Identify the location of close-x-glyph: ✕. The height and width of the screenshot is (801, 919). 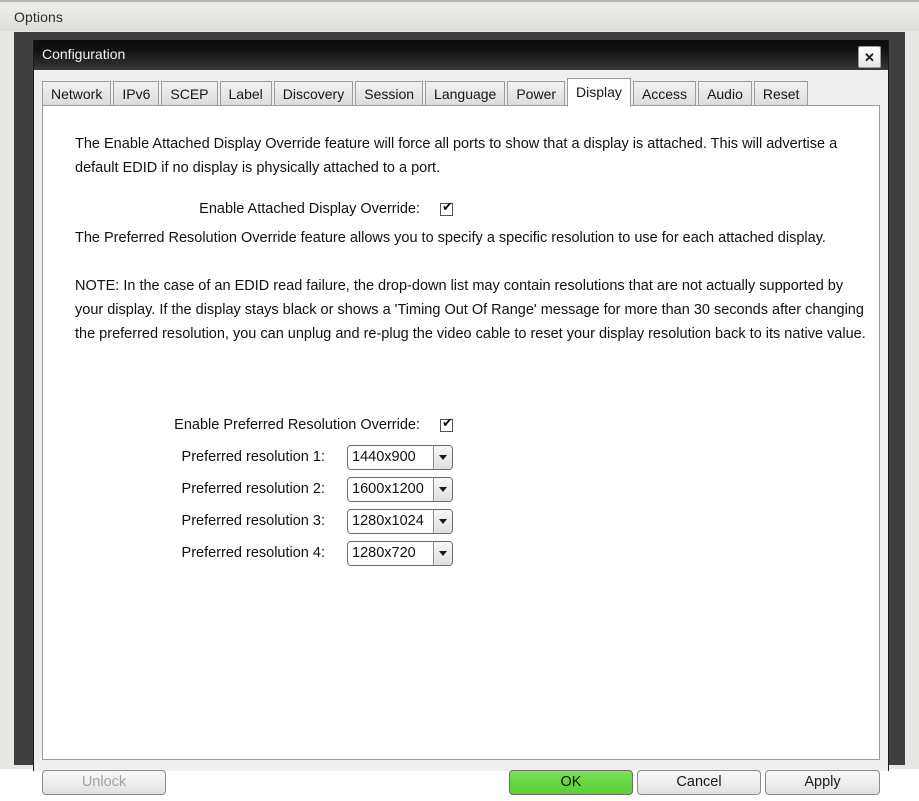
(869, 57).